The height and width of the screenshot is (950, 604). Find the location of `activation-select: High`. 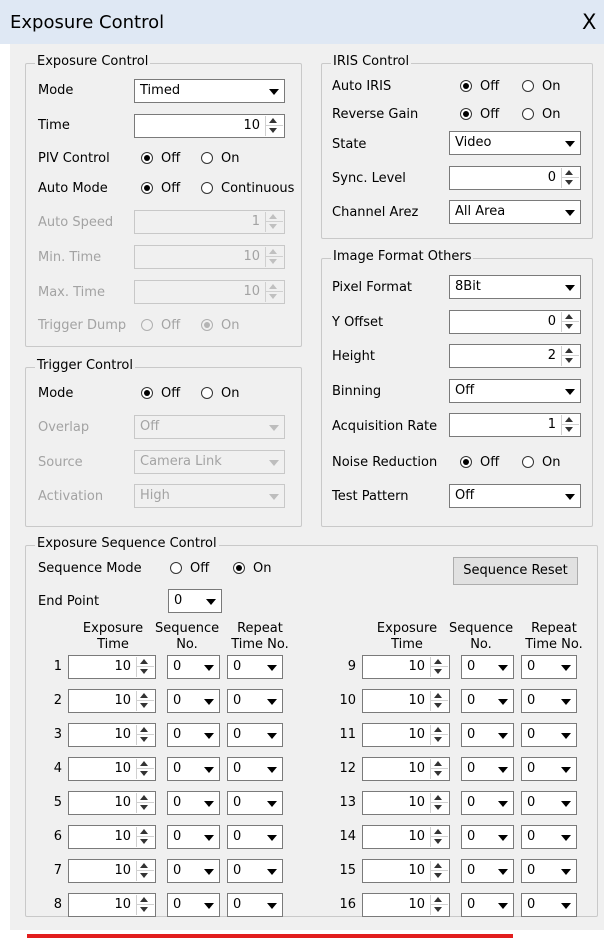

activation-select: High is located at coordinates (209, 496).